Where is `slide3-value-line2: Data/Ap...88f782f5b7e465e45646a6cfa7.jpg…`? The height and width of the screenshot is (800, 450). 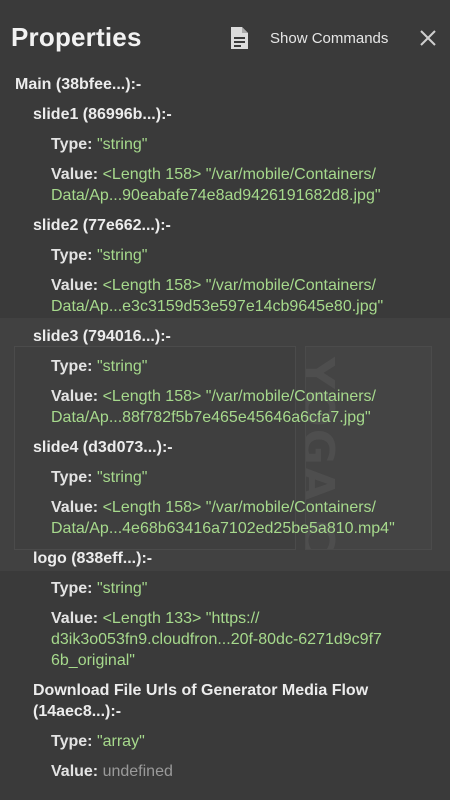 slide3-value-line2: Data/Ap...88f782f5b7e465e45646a6cfa7.jpg… is located at coordinates (211, 417).